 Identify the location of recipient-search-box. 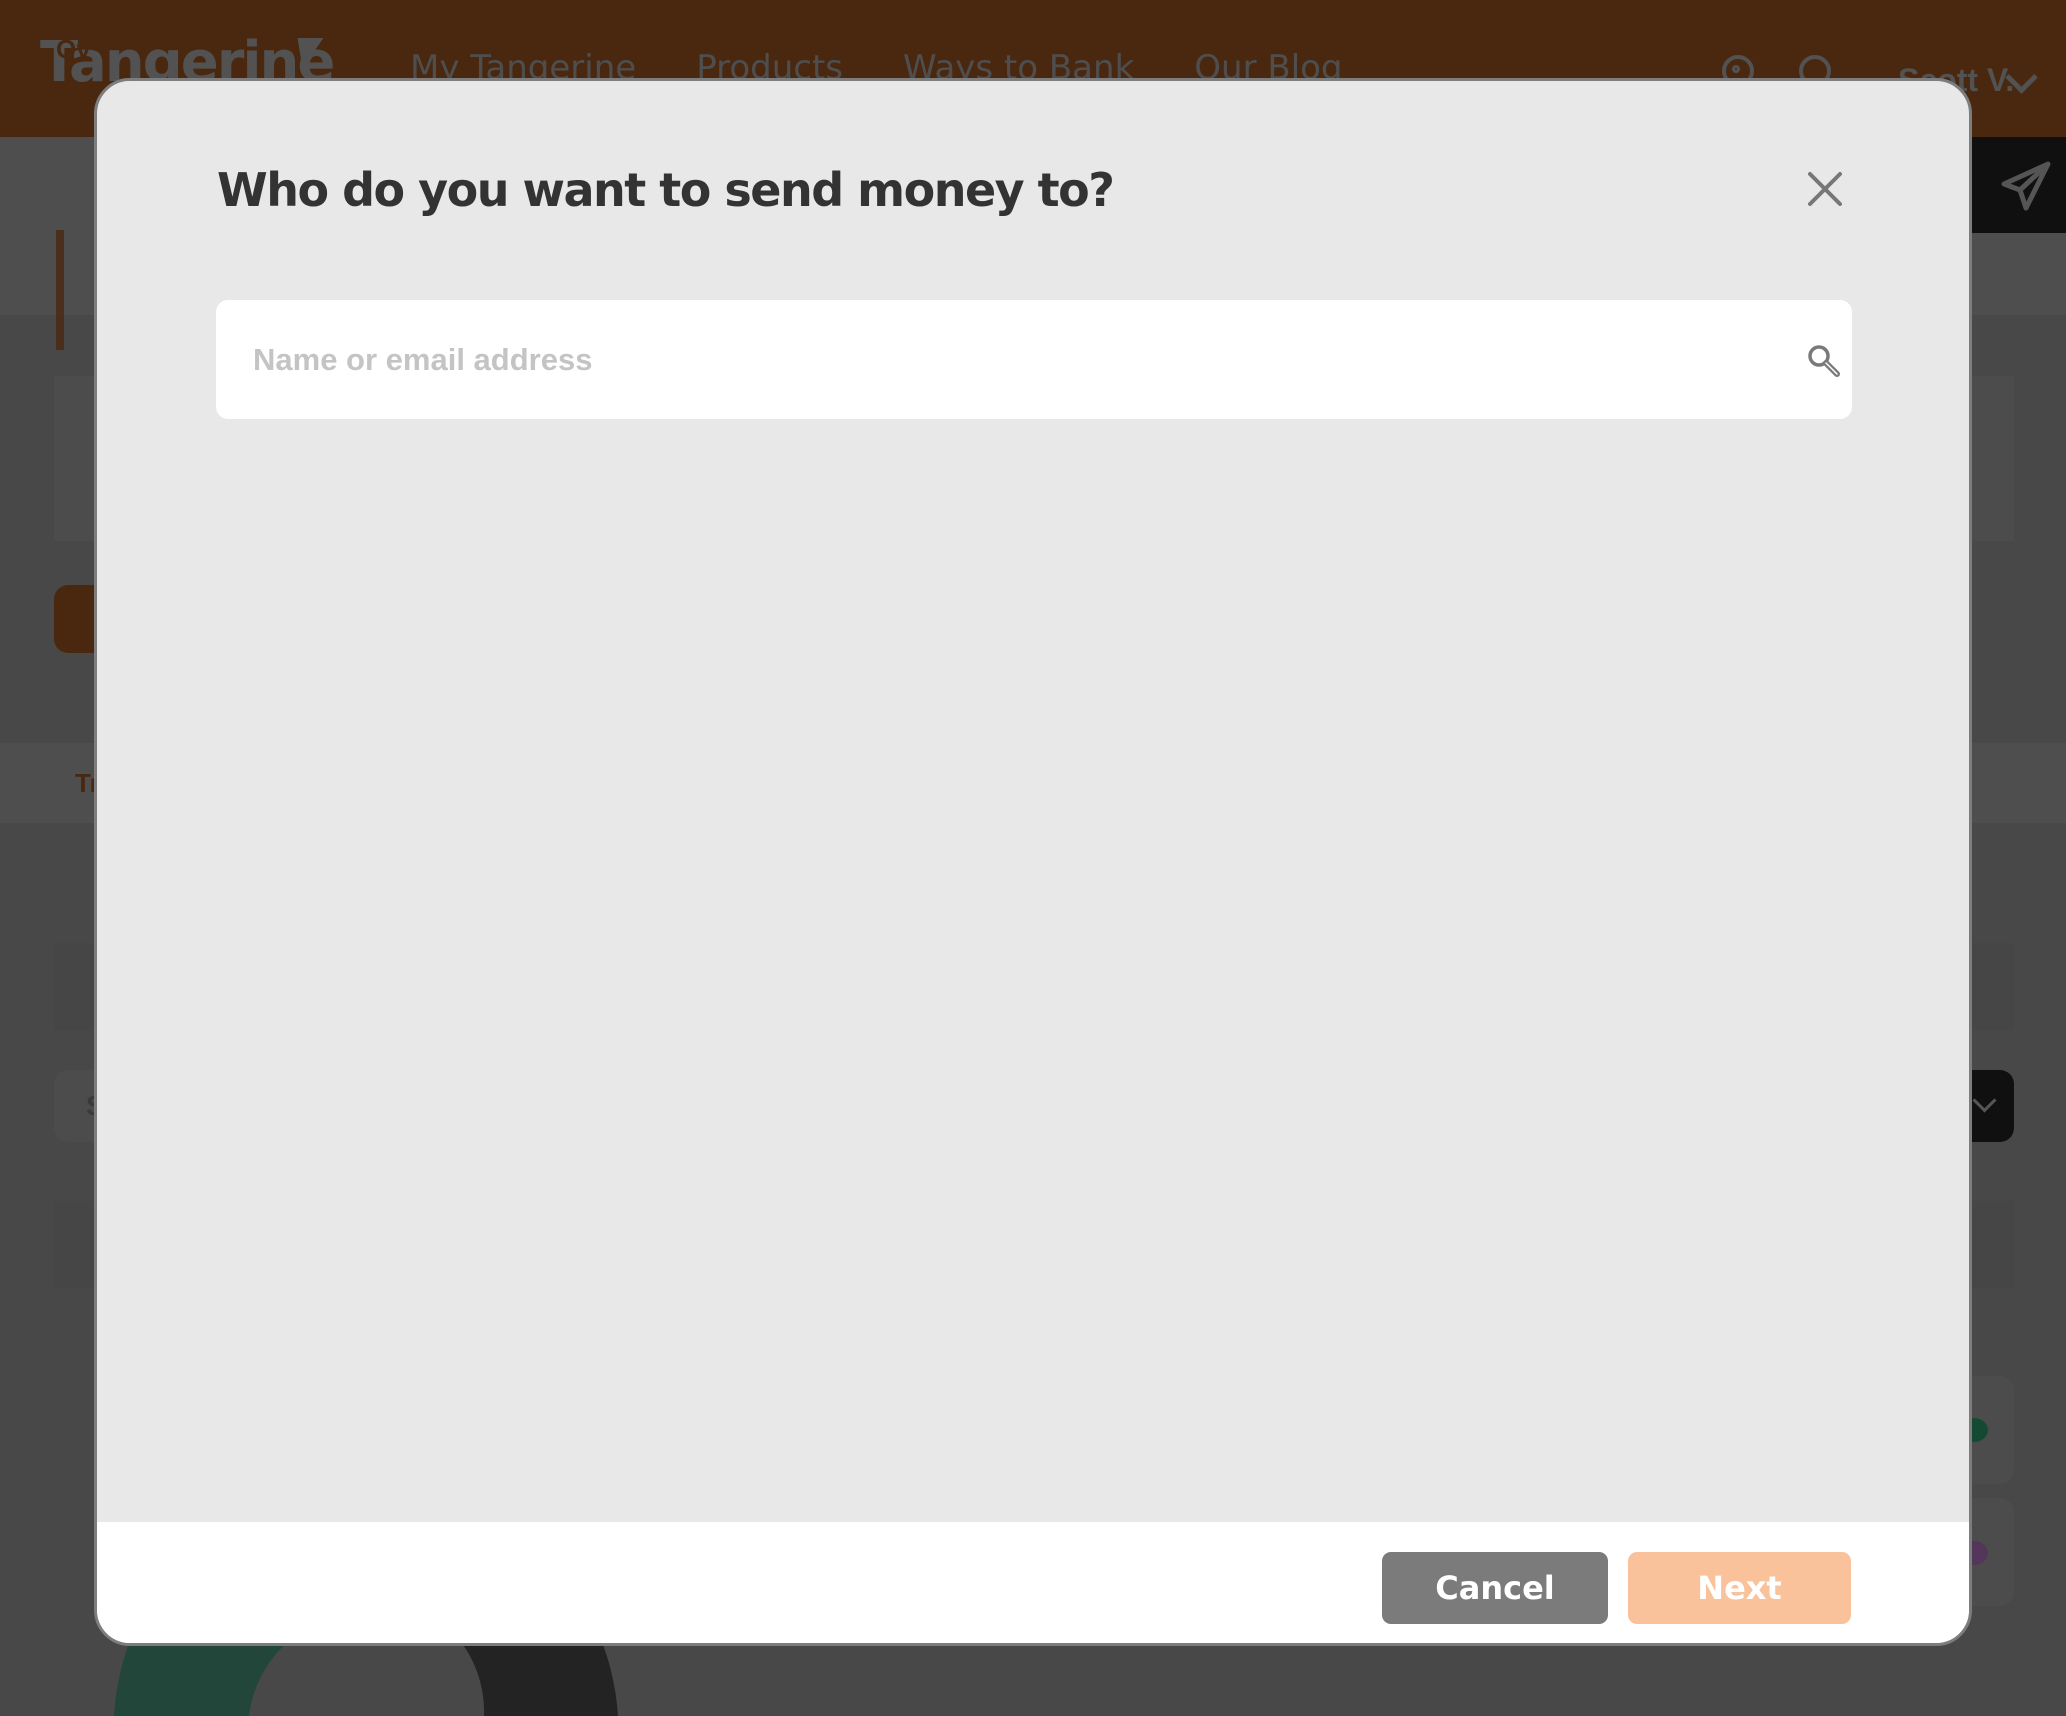
(1034, 359).